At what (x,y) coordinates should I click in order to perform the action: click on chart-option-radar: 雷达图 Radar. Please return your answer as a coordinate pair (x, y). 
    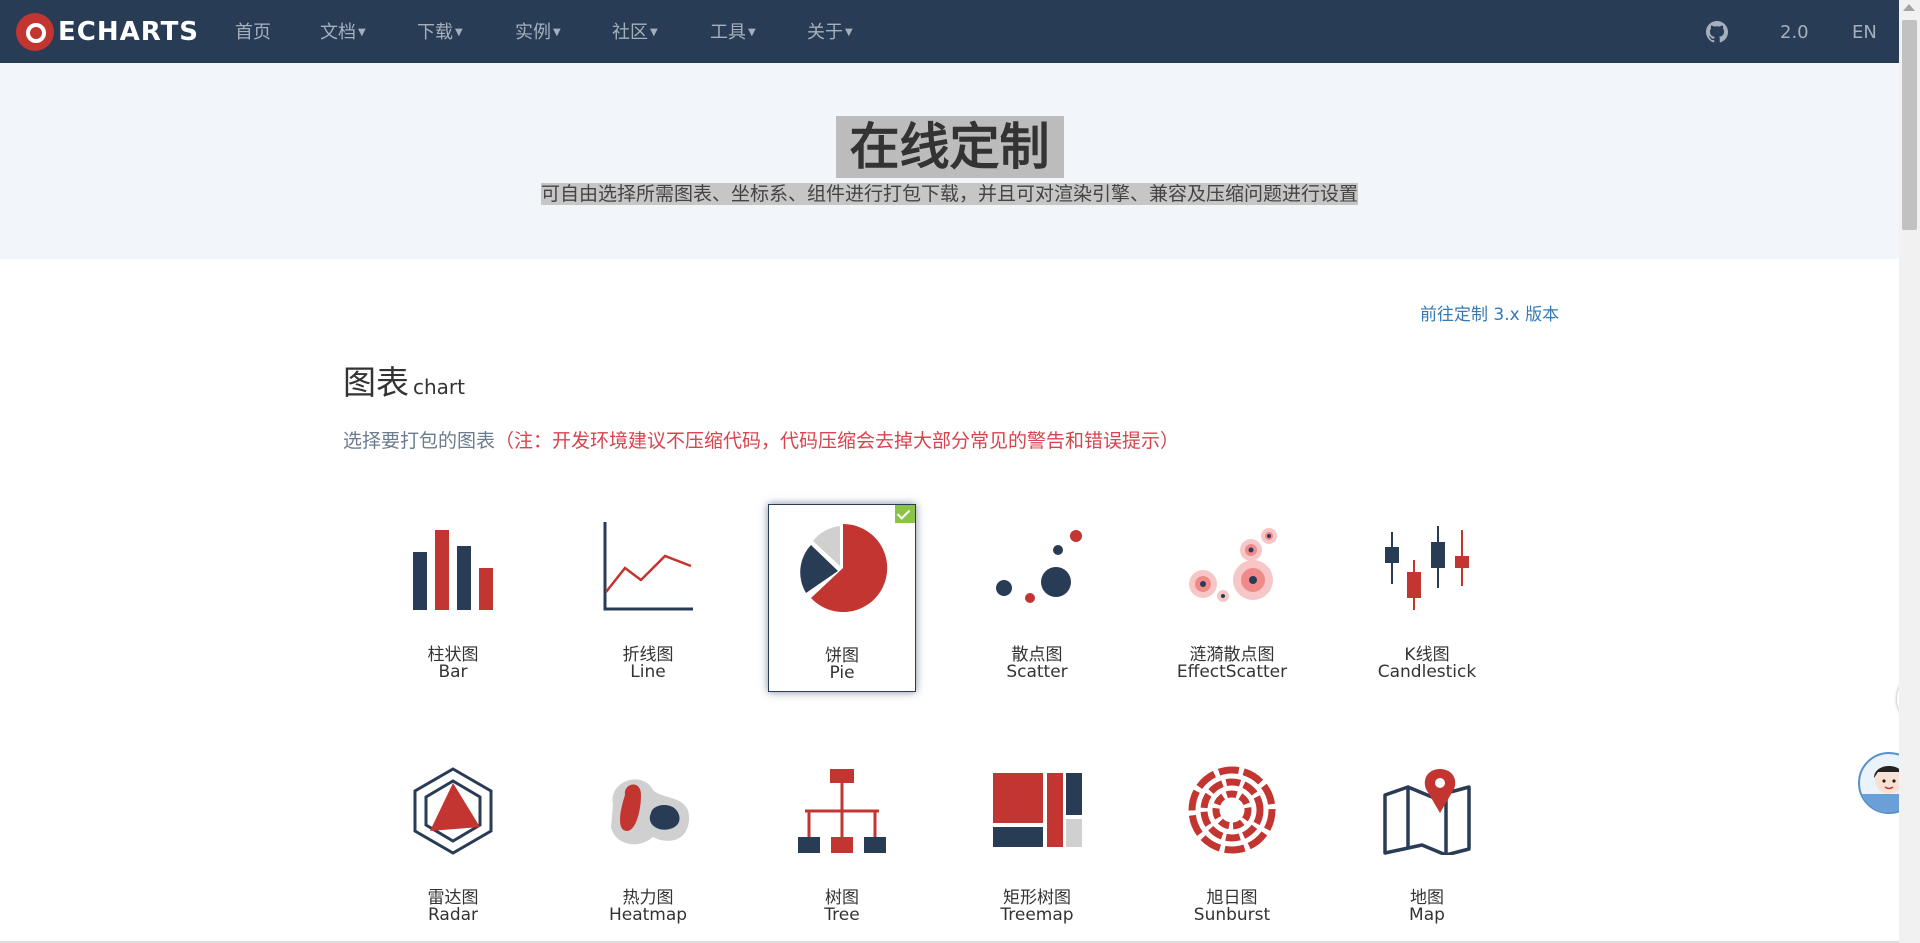
    Looking at the image, I should click on (453, 841).